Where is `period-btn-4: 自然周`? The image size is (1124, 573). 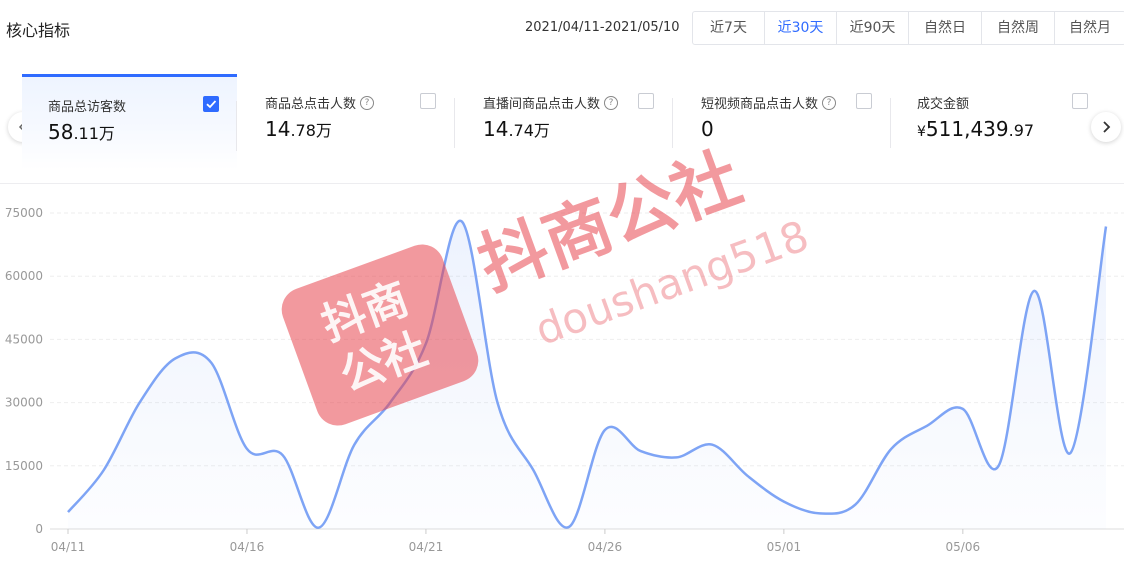 period-btn-4: 自然周 is located at coordinates (1018, 28).